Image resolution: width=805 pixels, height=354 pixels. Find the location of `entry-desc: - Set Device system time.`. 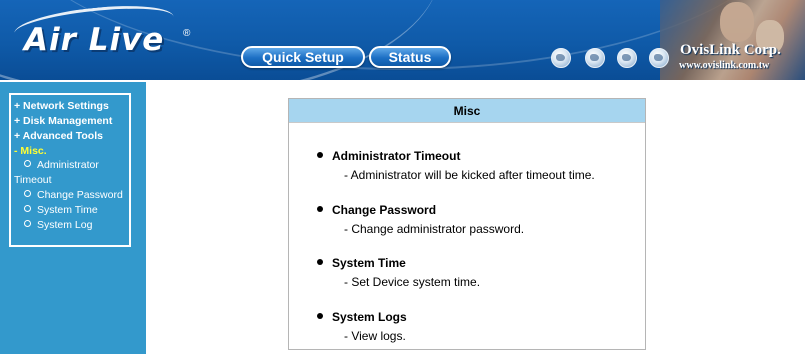

entry-desc: - Set Device system time. is located at coordinates (412, 282).